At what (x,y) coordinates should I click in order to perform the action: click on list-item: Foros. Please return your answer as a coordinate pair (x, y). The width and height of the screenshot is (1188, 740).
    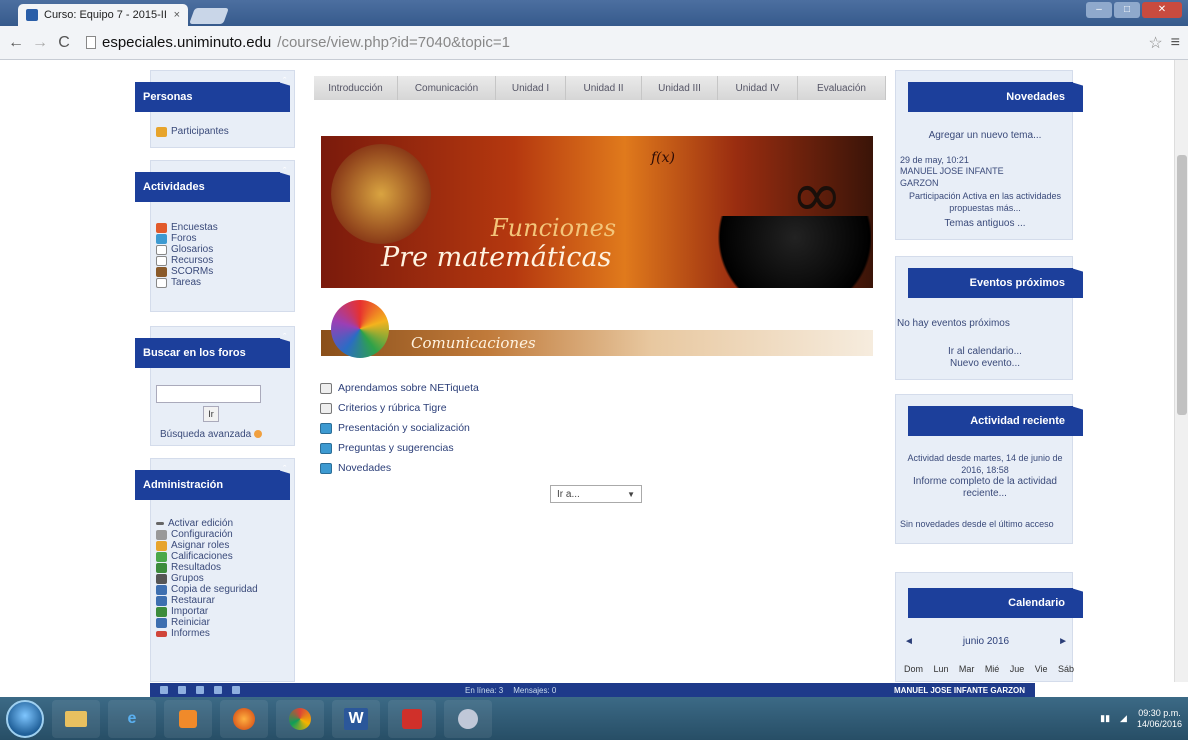
    Looking at the image, I should click on (187, 238).